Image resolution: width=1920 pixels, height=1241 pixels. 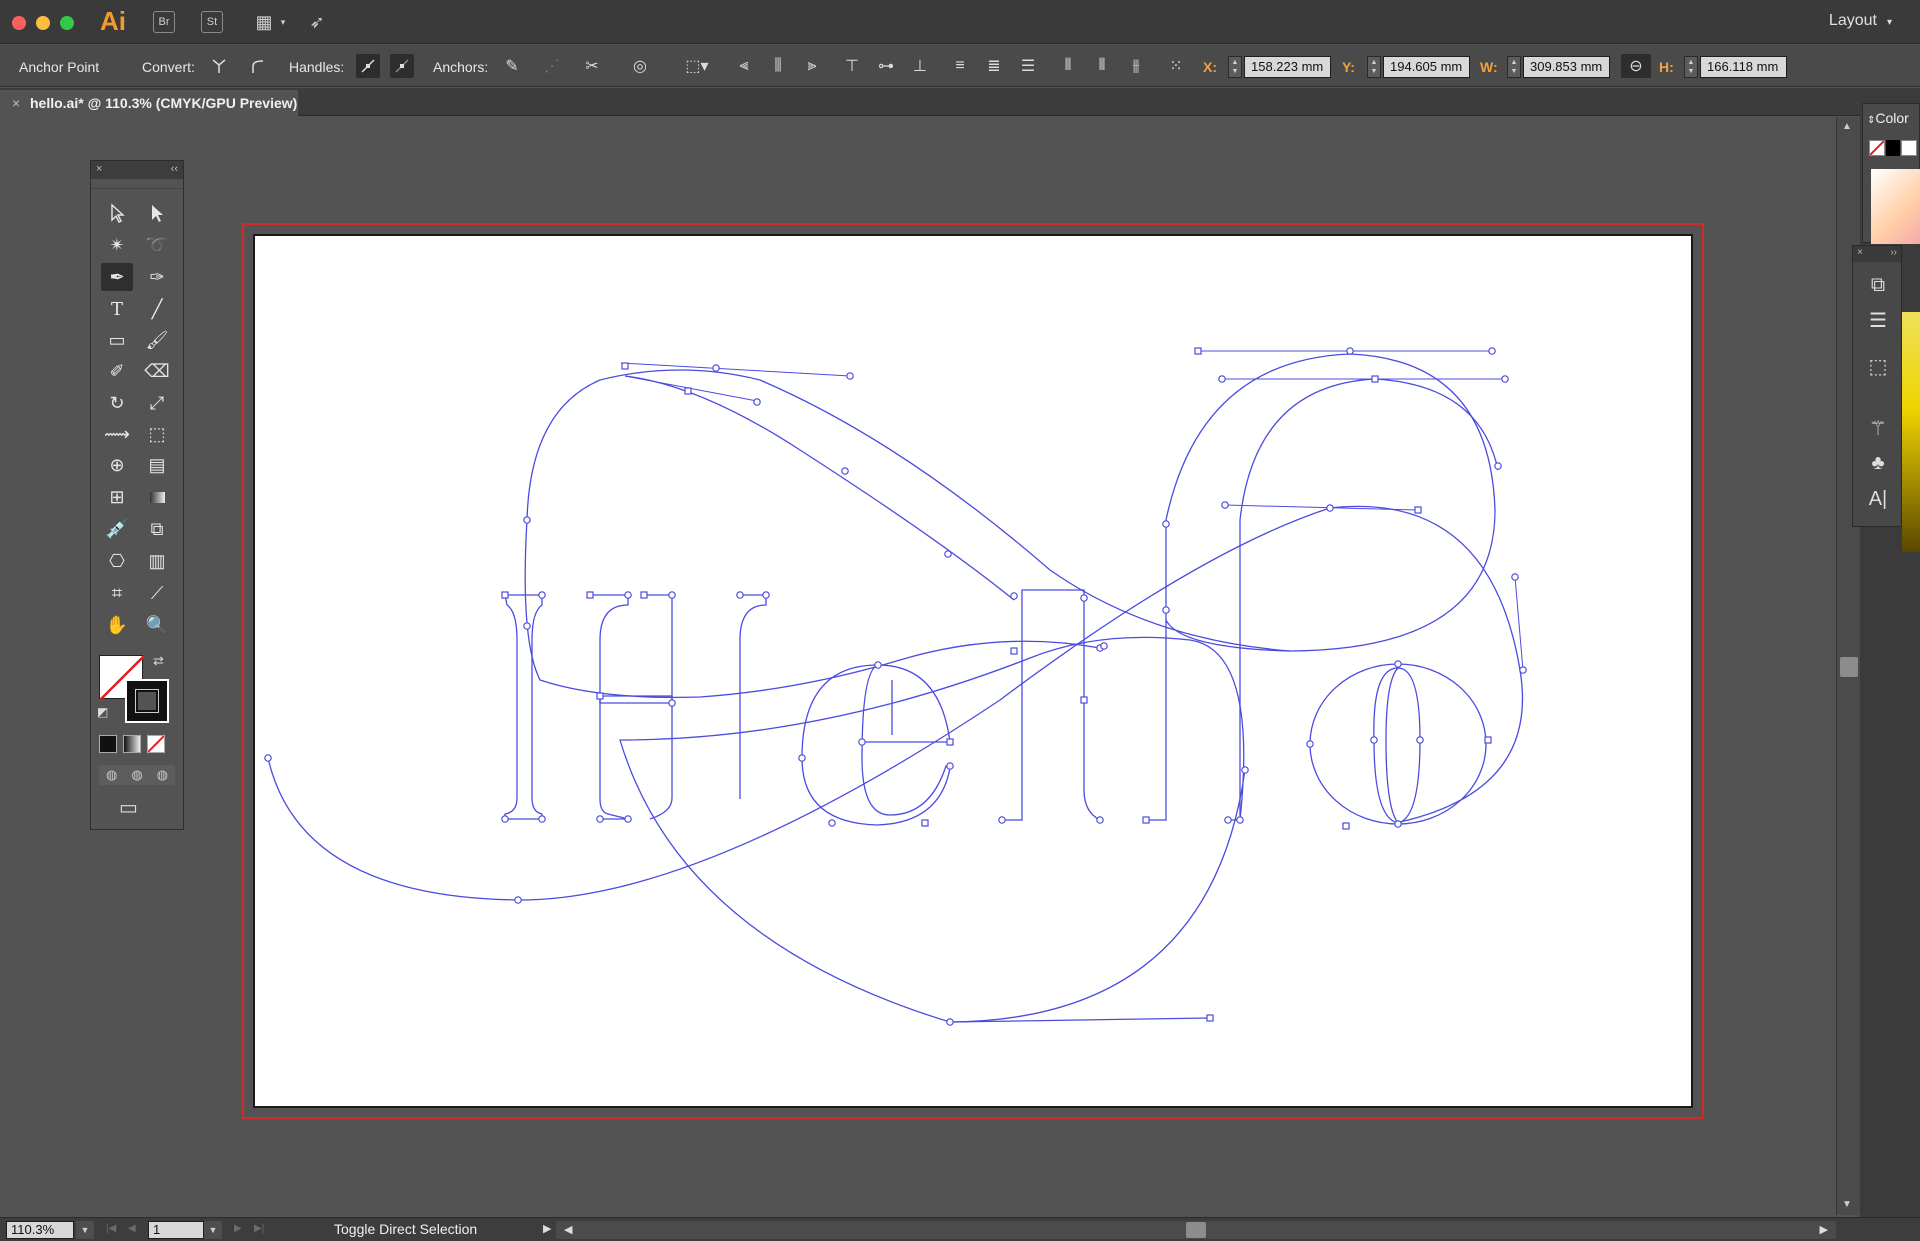 What do you see at coordinates (1743, 67) in the screenshot?
I see `h-field: 166.118 mm` at bounding box center [1743, 67].